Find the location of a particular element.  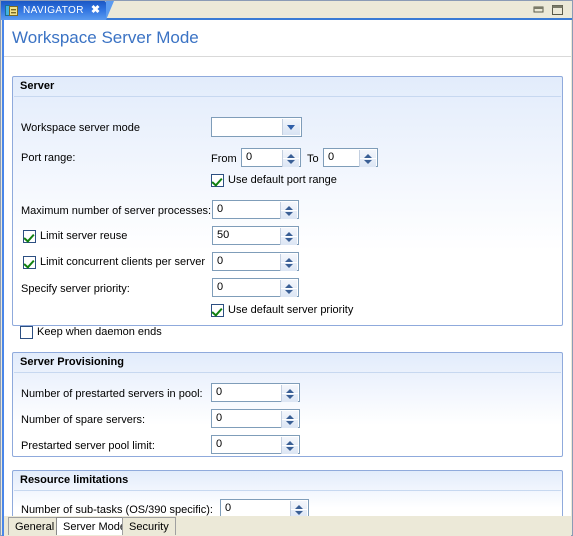

port-range-to-label: To is located at coordinates (313, 159).